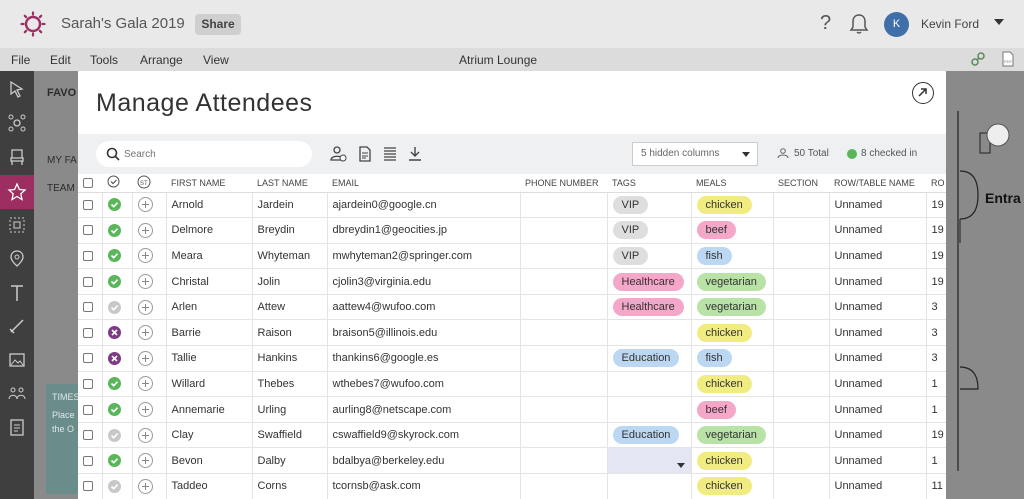 The image size is (1024, 499). Describe the element at coordinates (424, 461) in the screenshot. I see `email-cell: bdalbya@berkeley.edu` at that location.